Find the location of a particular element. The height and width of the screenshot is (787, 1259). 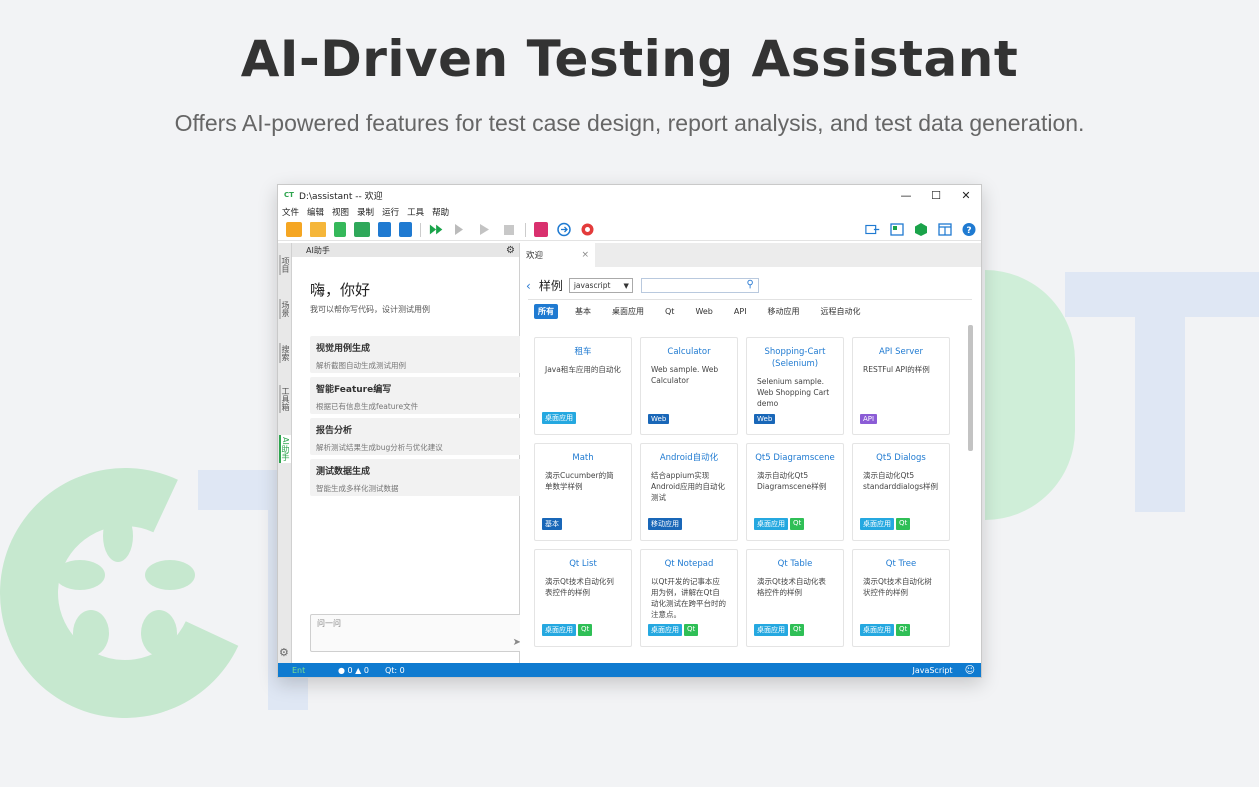

sample-card-tags: 桌面应用 Qt is located at coordinates (886, 524).